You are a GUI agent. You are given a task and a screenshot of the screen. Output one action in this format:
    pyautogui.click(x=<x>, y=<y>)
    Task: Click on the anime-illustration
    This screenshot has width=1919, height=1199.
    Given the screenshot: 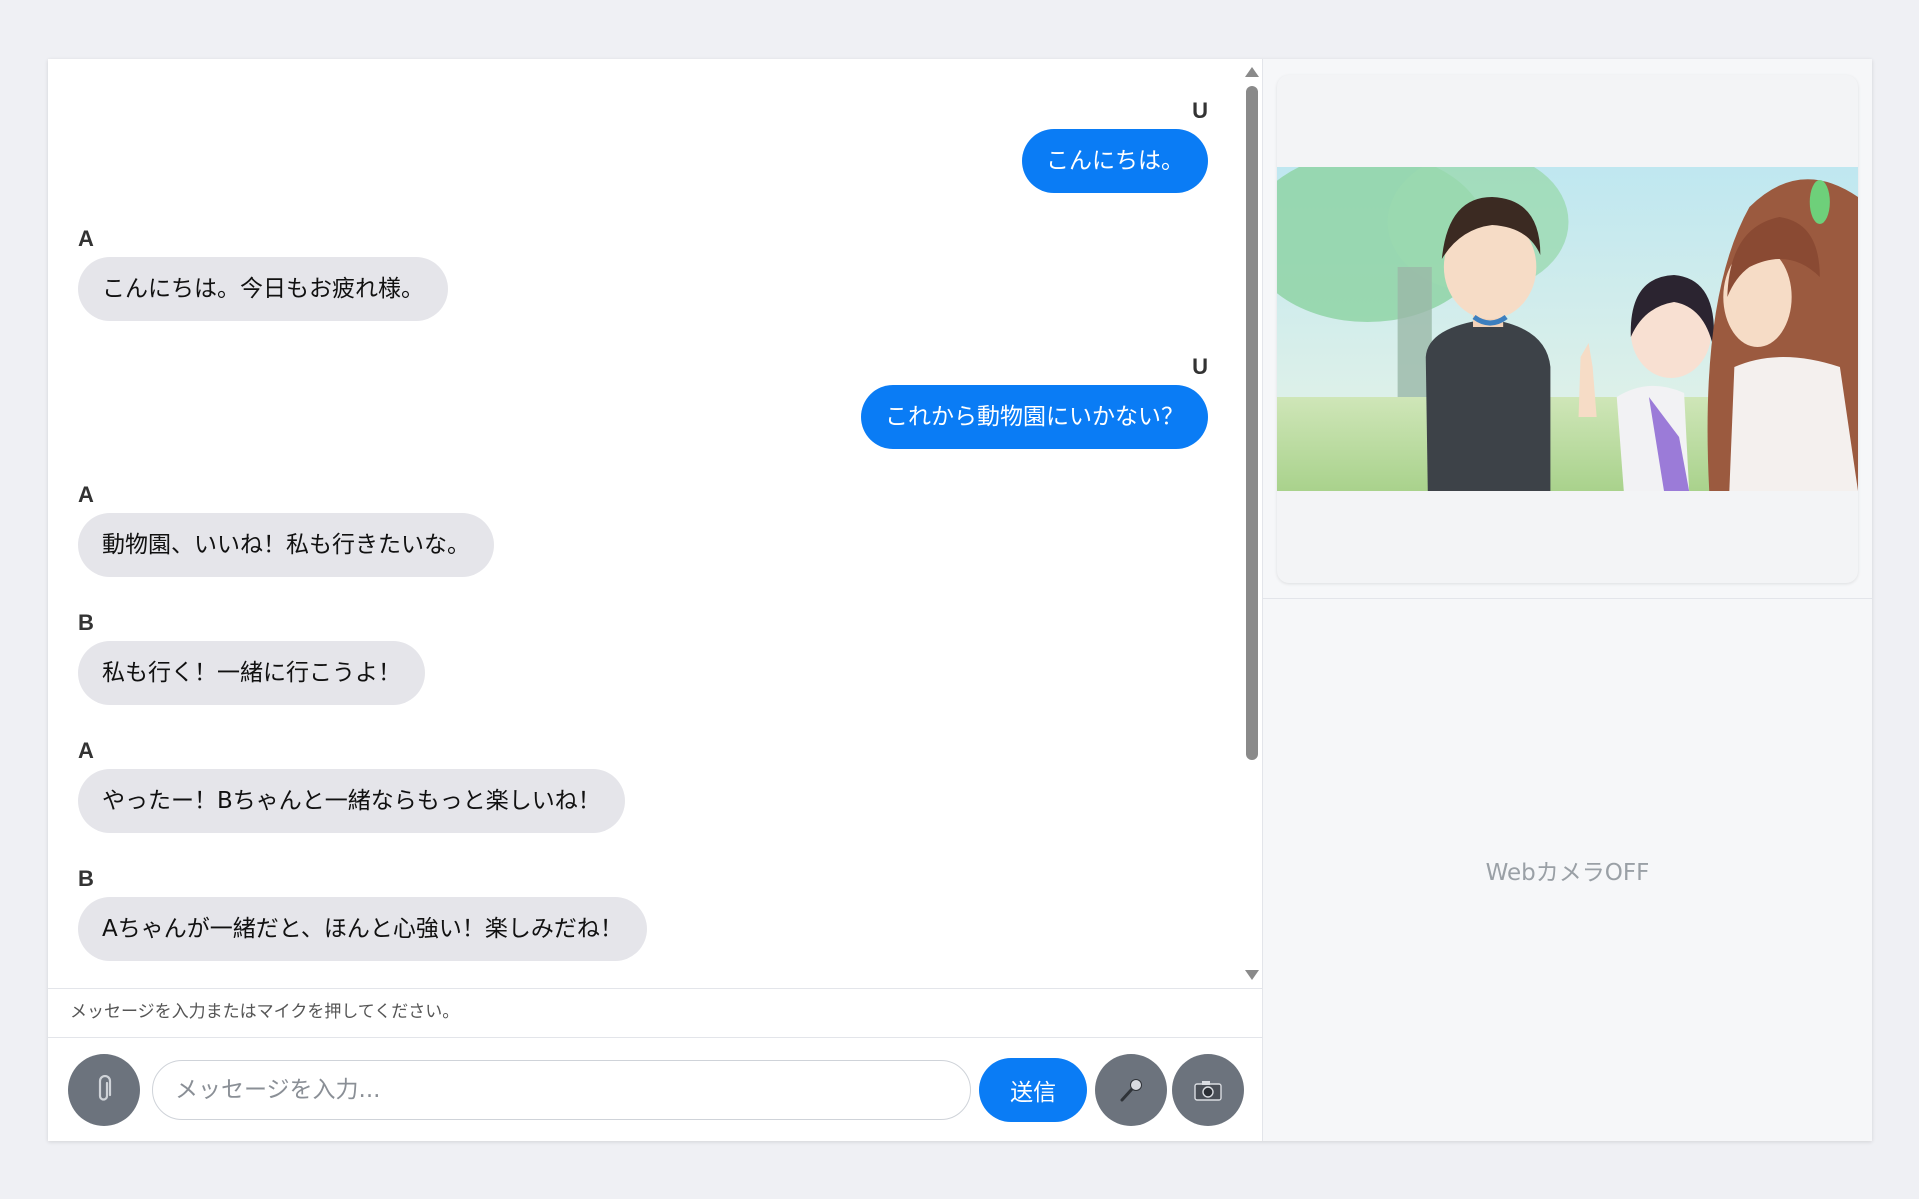 What is the action you would take?
    pyautogui.click(x=1567, y=329)
    